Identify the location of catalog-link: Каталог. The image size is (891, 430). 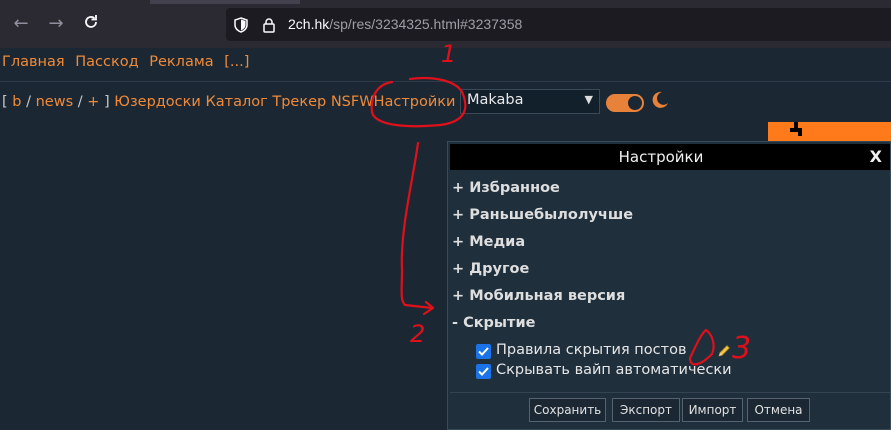
(236, 102).